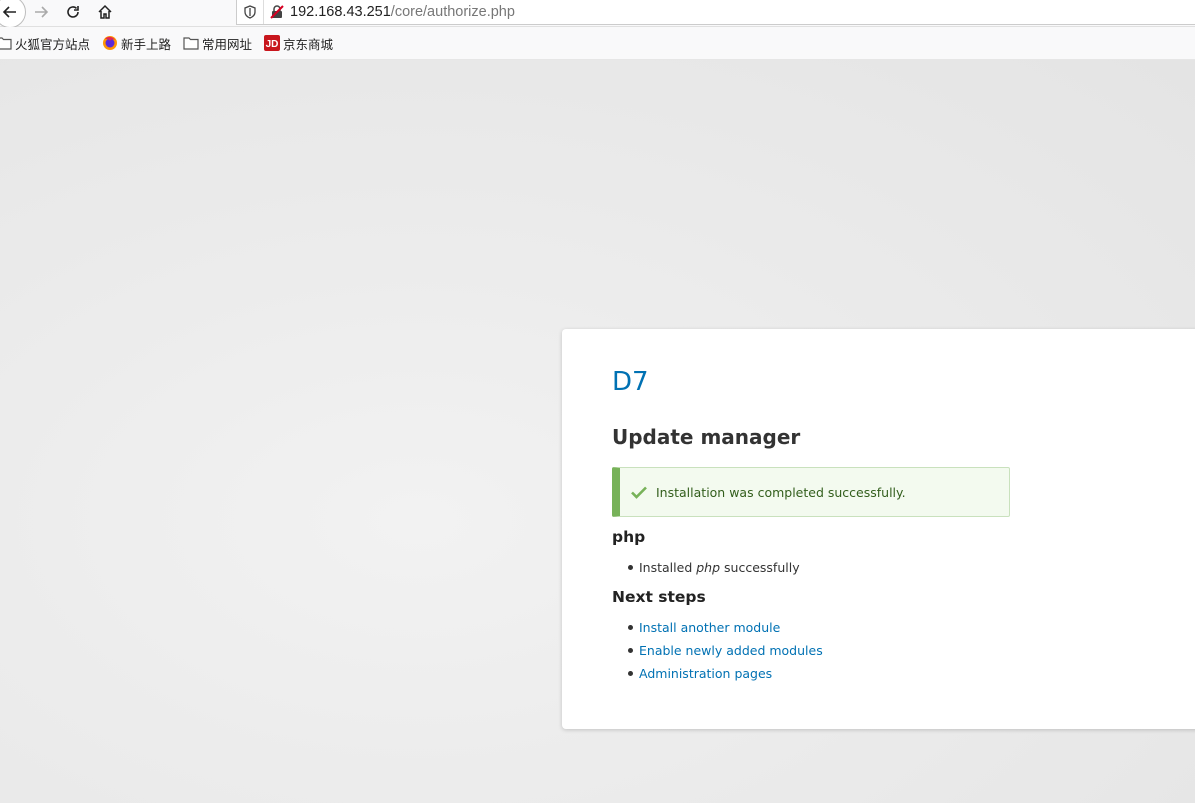  I want to click on bookmarks-bar: 火狐官方站点 新手上路 常用网址 JD 京东商城, so click(597, 43).